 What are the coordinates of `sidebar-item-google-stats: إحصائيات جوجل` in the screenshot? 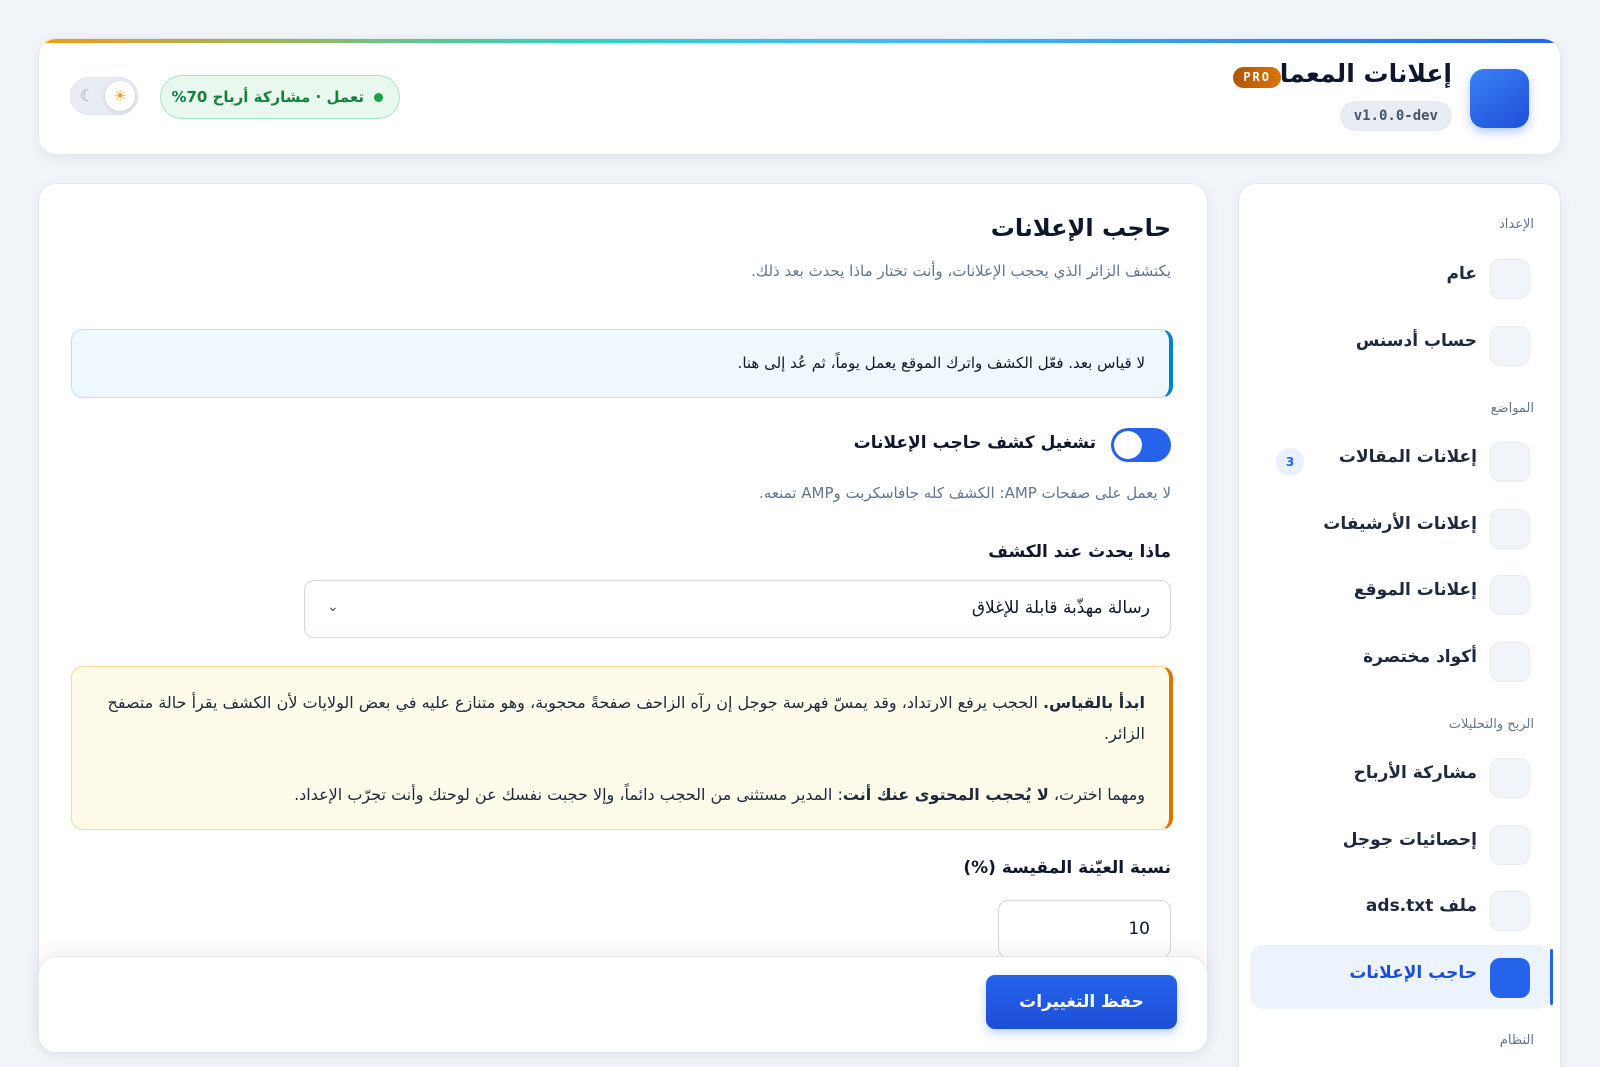 It's located at (1400, 844).